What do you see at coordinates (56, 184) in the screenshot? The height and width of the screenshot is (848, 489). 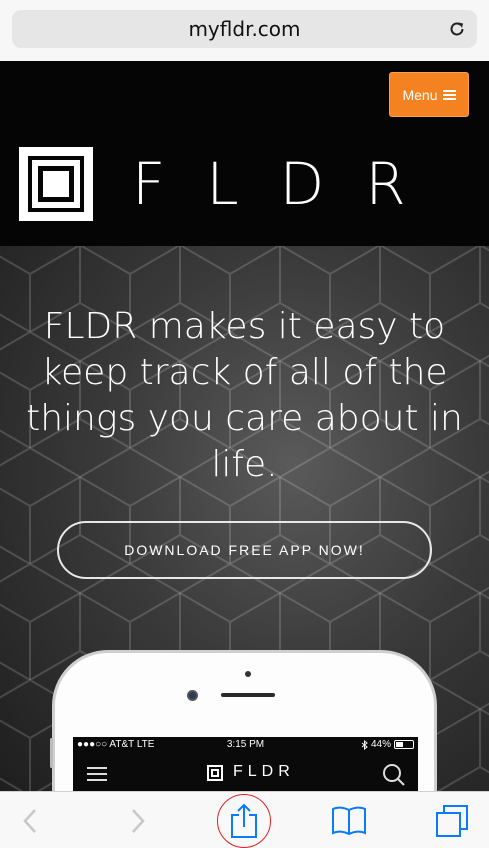 I see `fldr-logo-icon` at bounding box center [56, 184].